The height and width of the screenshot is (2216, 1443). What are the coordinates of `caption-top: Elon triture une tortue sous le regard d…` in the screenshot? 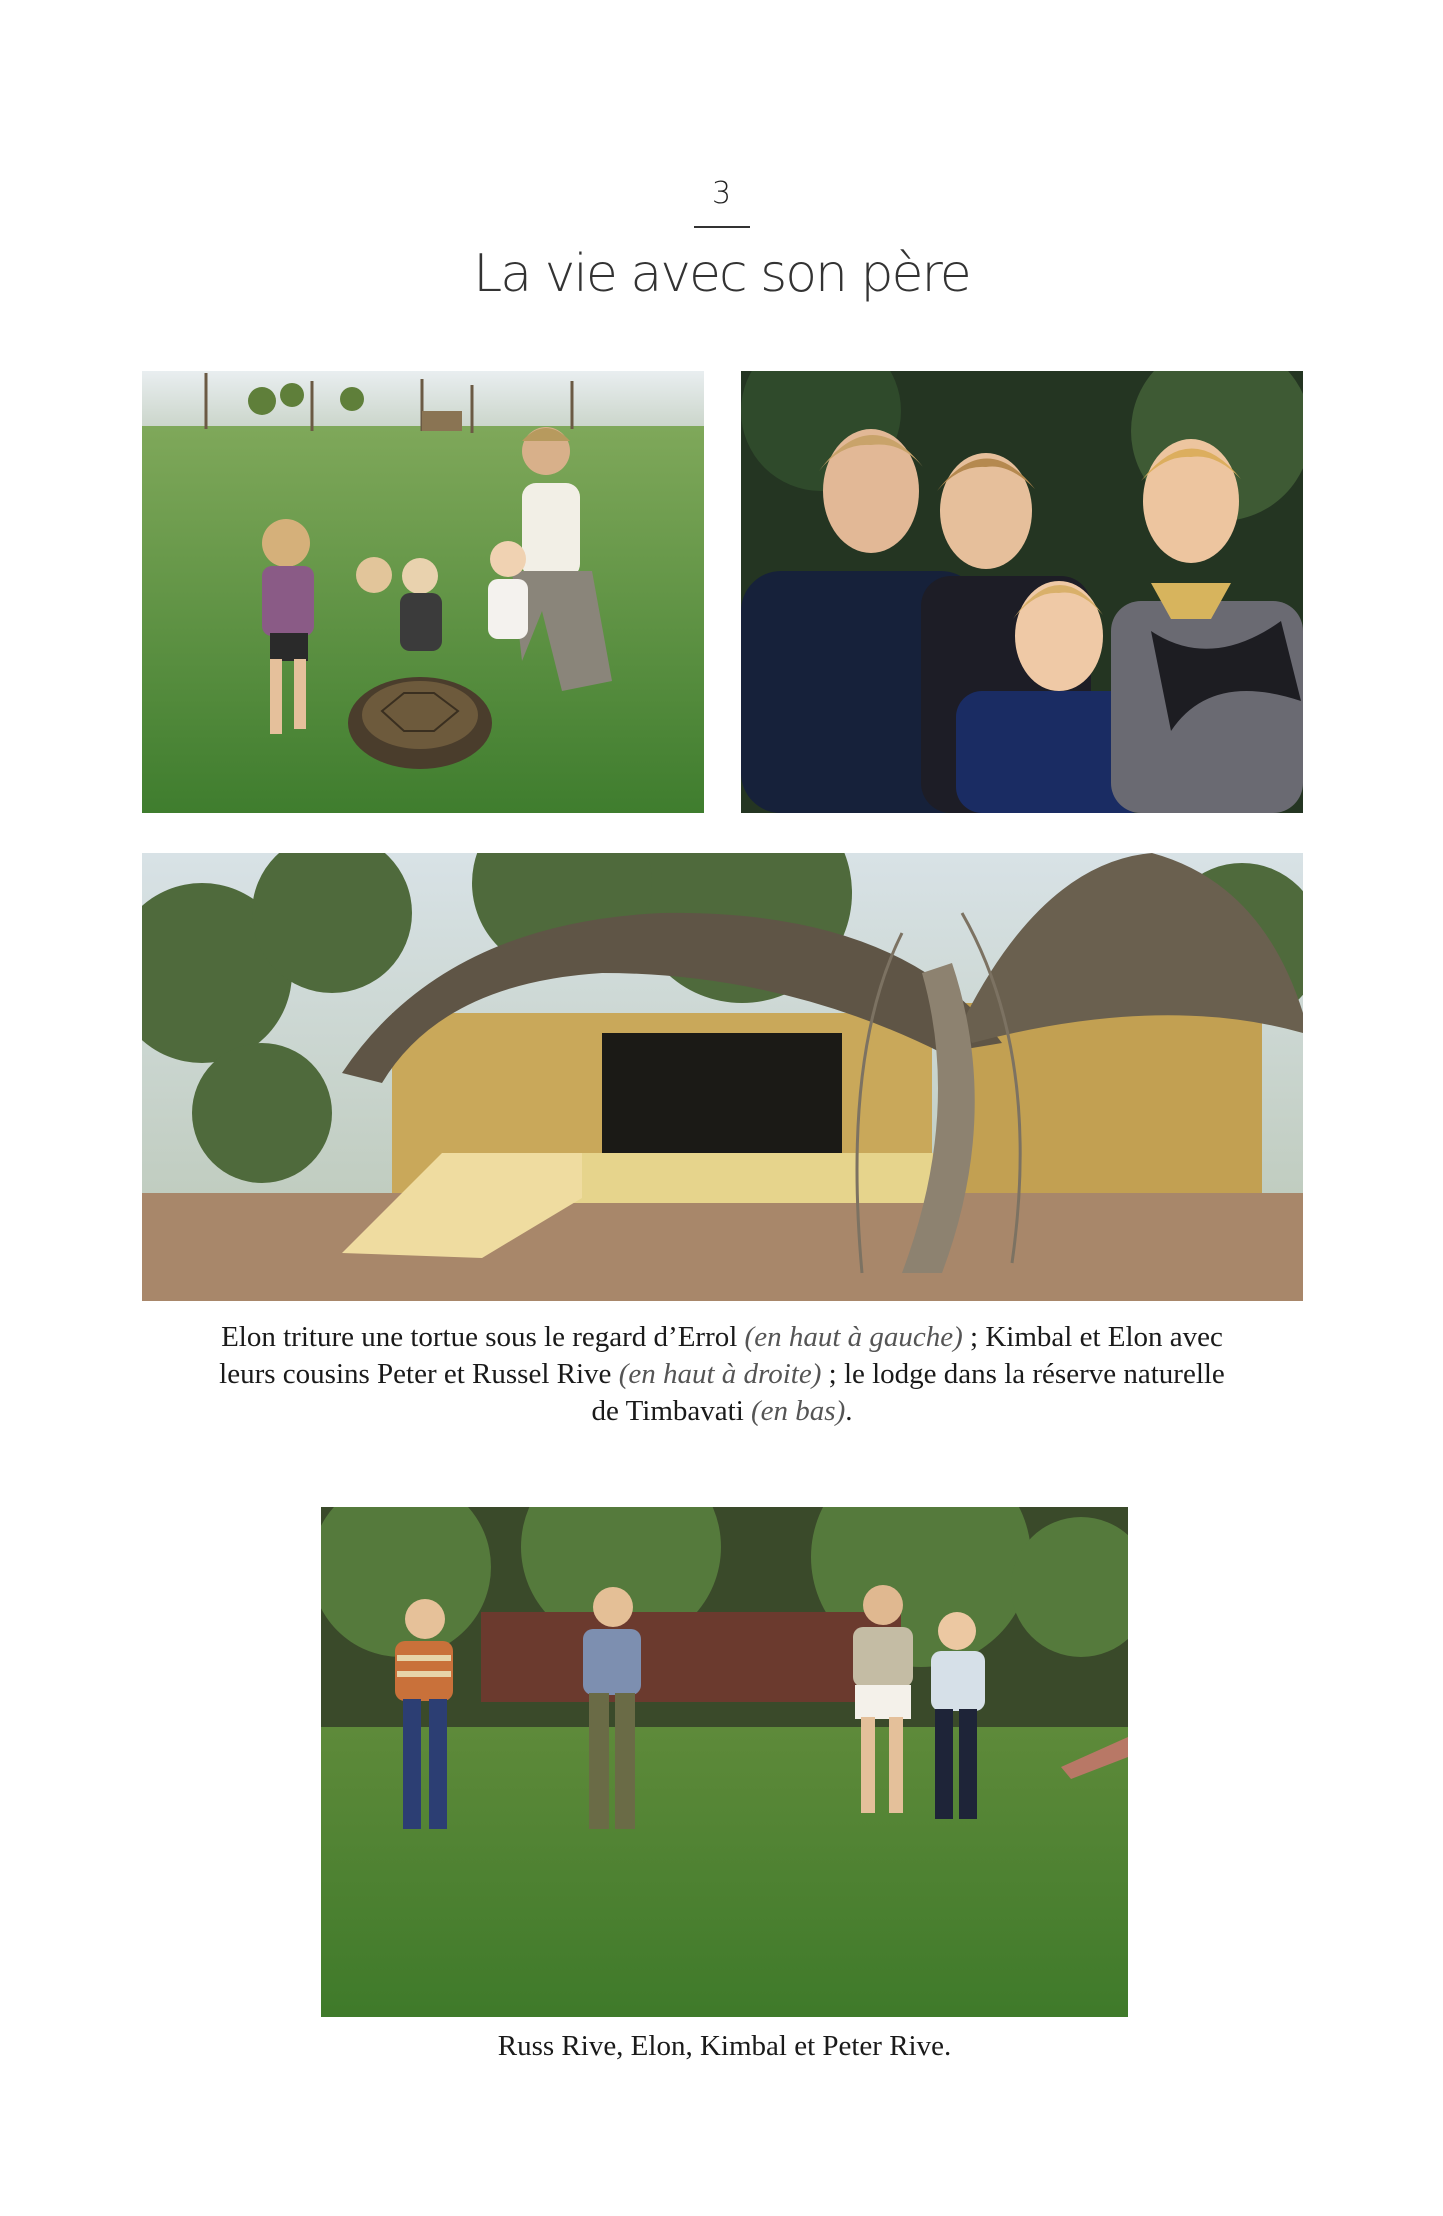 It's located at (722, 1374).